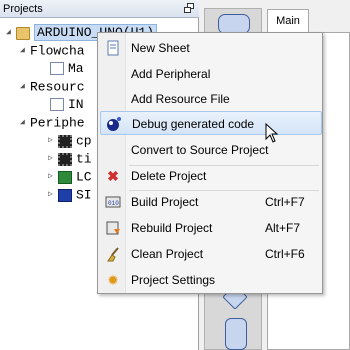  Describe the element at coordinates (285, 202) in the screenshot. I see `menu-item-shortcut: Ctrl+F7` at that location.